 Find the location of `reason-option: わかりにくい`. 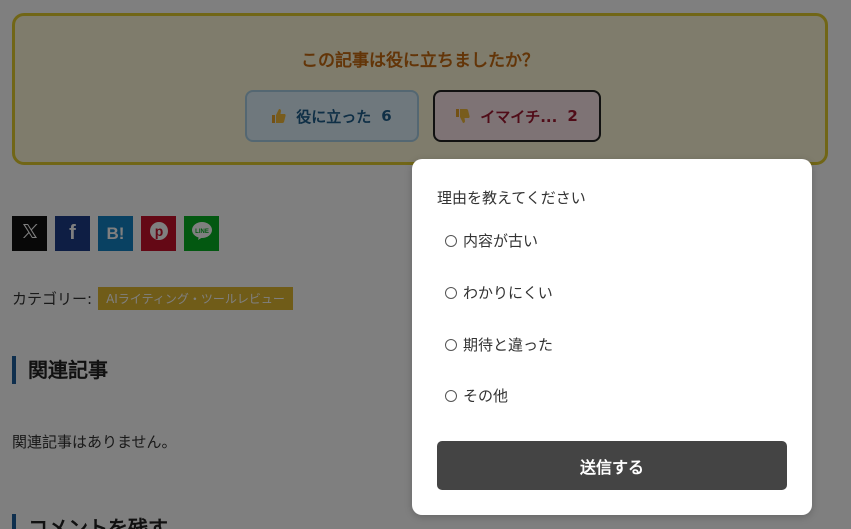

reason-option: わかりにくい is located at coordinates (499, 292).